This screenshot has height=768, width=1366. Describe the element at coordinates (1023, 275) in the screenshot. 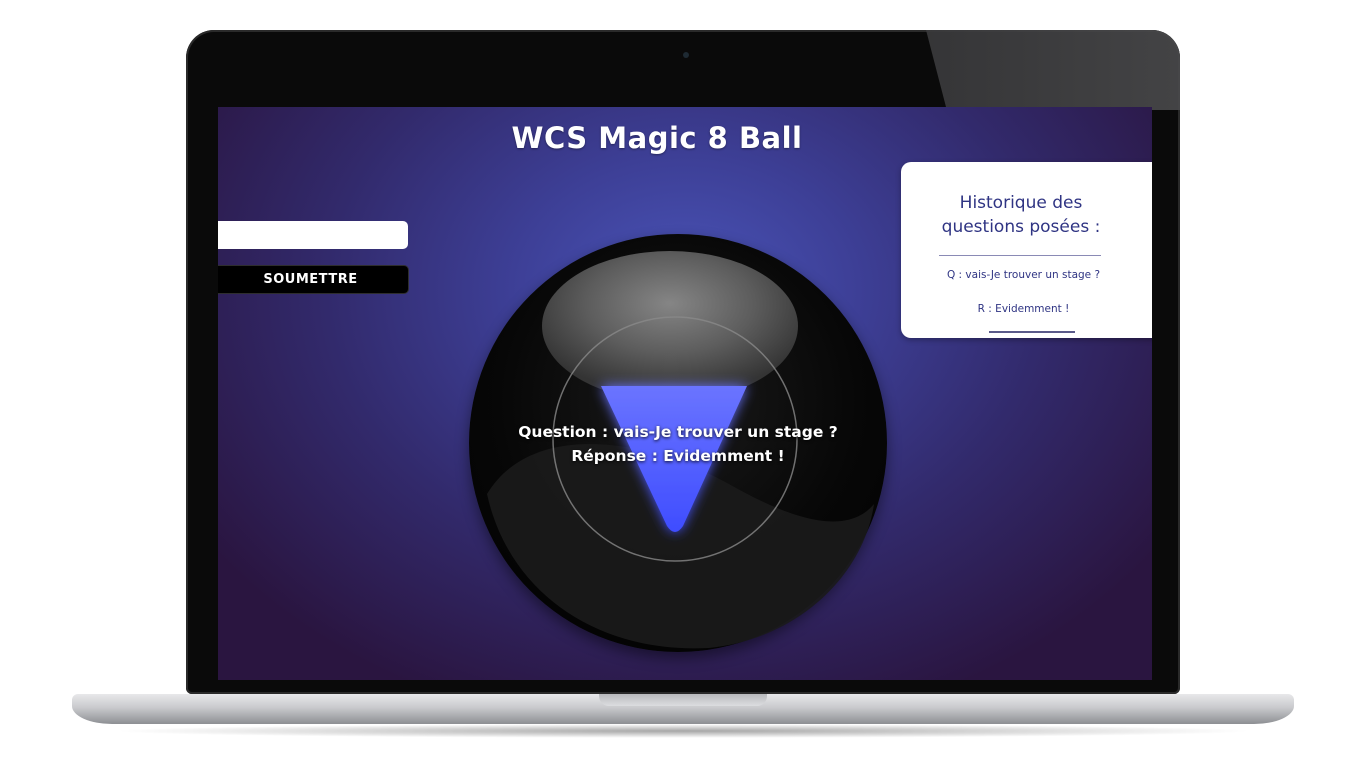

I see `history-question: Q : vais-Je trouver un stage ?` at that location.